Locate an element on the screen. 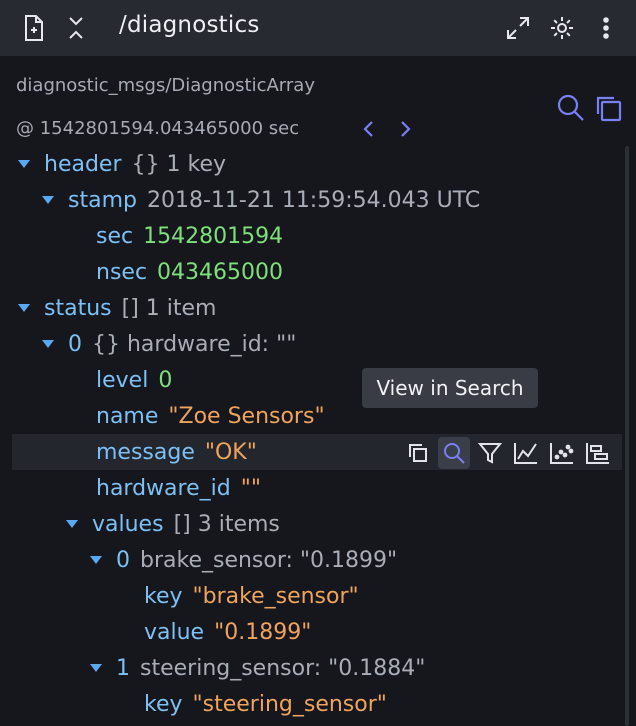 Image resolution: width=636 pixels, height=726 pixels. chevron-right-icon is located at coordinates (405, 129).